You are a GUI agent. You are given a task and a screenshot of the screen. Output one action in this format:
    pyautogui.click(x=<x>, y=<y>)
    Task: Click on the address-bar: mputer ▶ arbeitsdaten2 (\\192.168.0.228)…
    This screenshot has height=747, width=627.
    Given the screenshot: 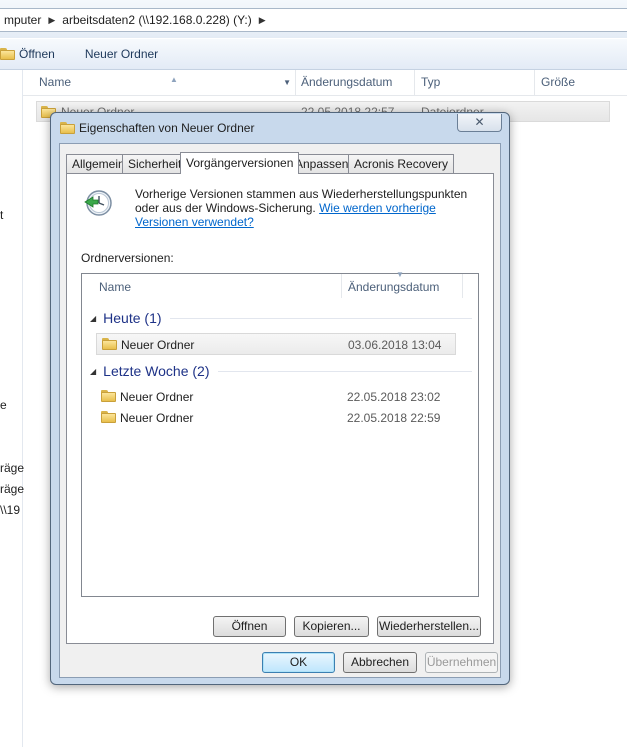 What is the action you would take?
    pyautogui.click(x=313, y=19)
    